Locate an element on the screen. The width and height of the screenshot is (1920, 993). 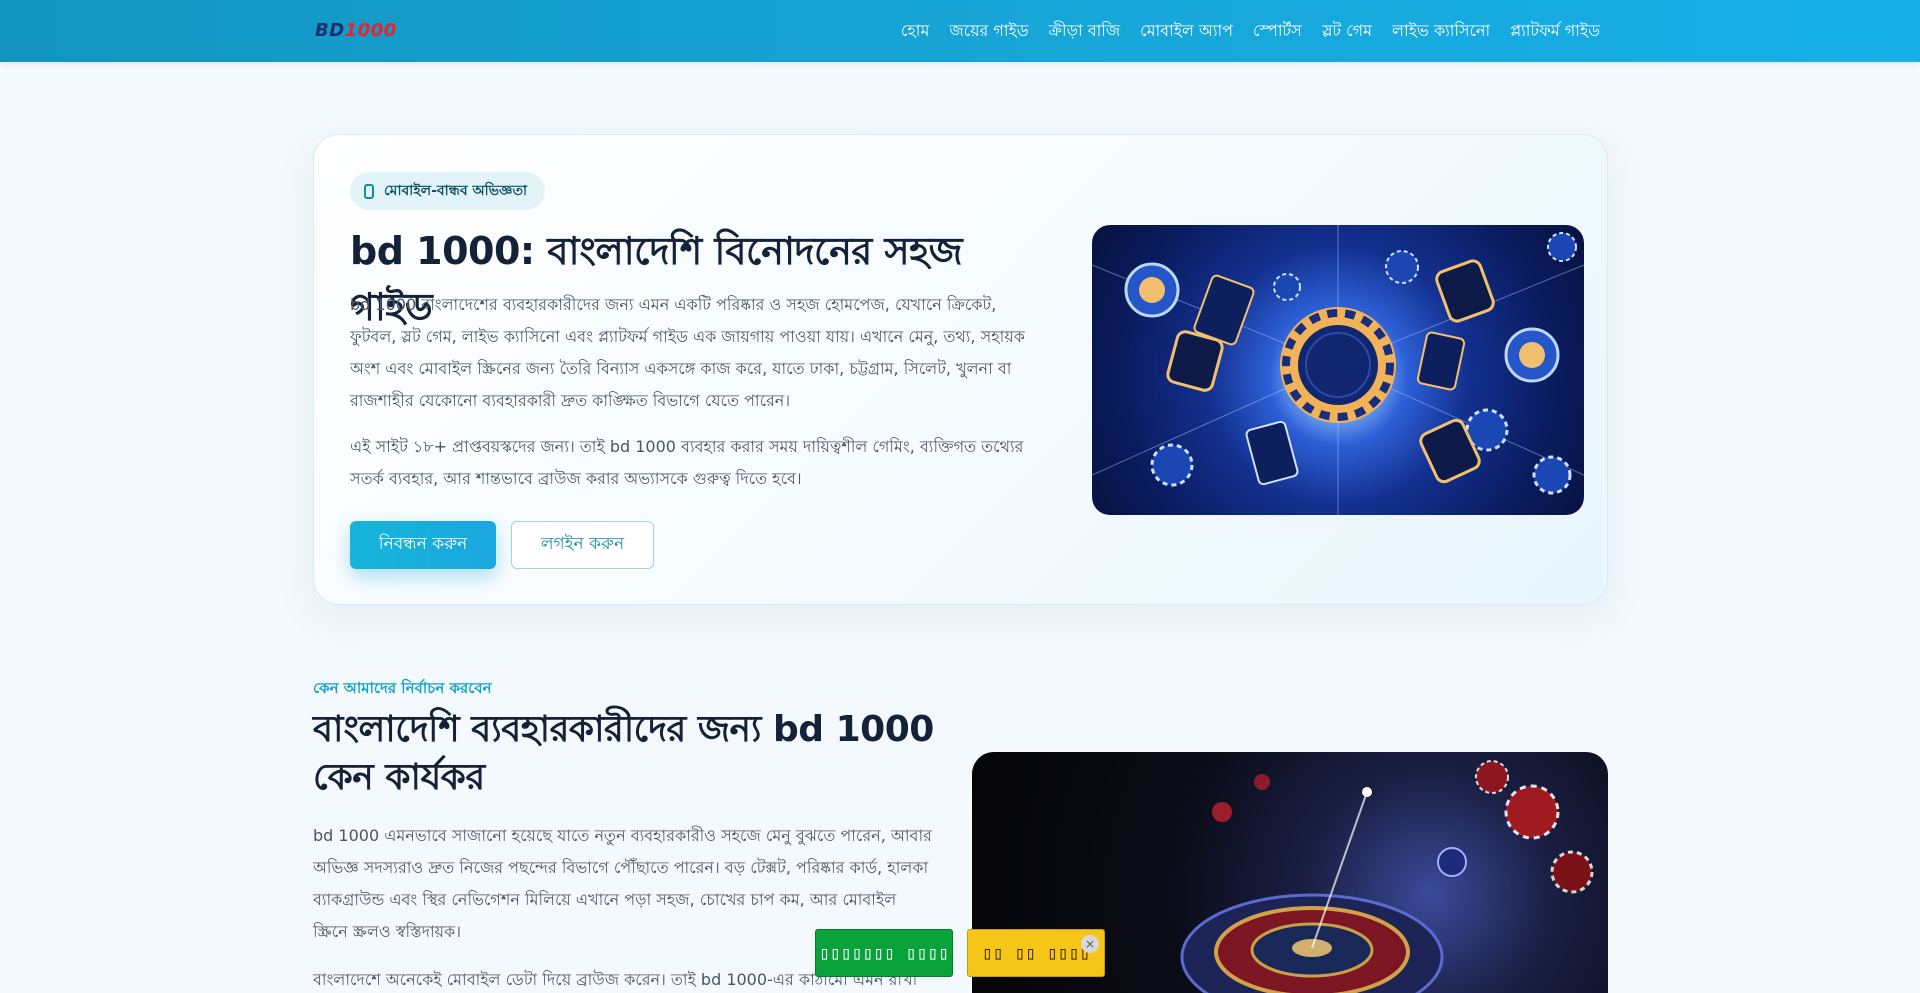
casino-chips-illustration is located at coordinates (1338, 370).